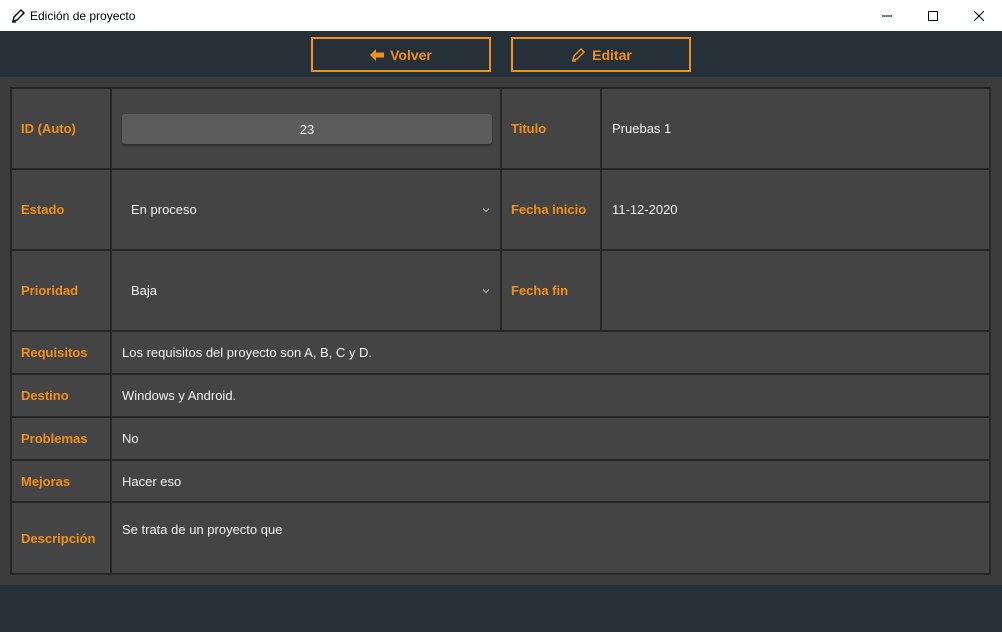  I want to click on close-icon, so click(979, 15).